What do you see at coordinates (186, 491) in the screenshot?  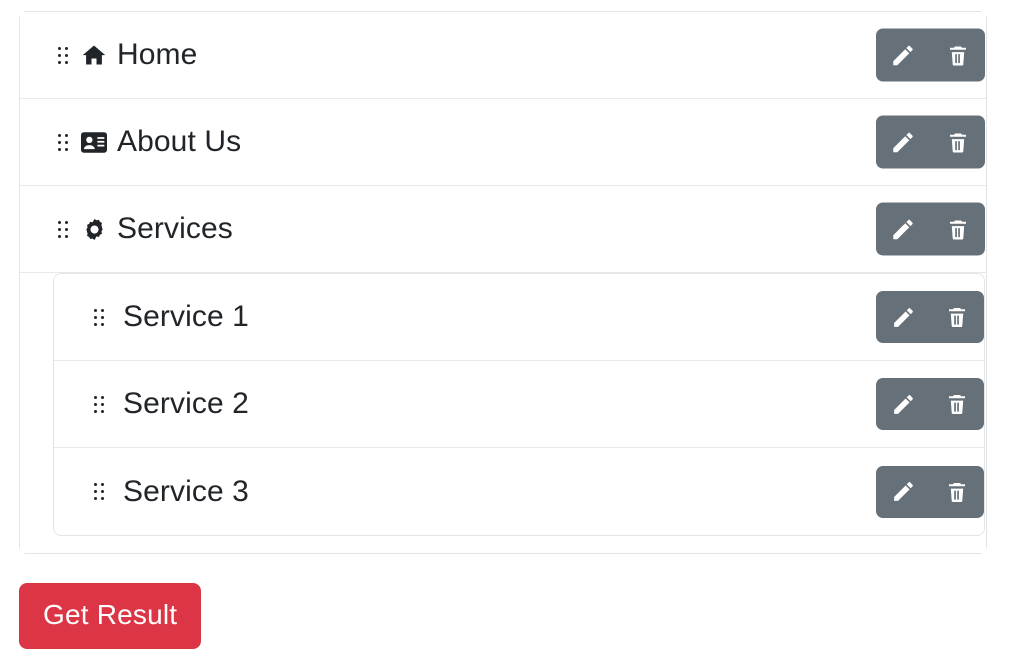 I see `submenu-item-label: Service 3` at bounding box center [186, 491].